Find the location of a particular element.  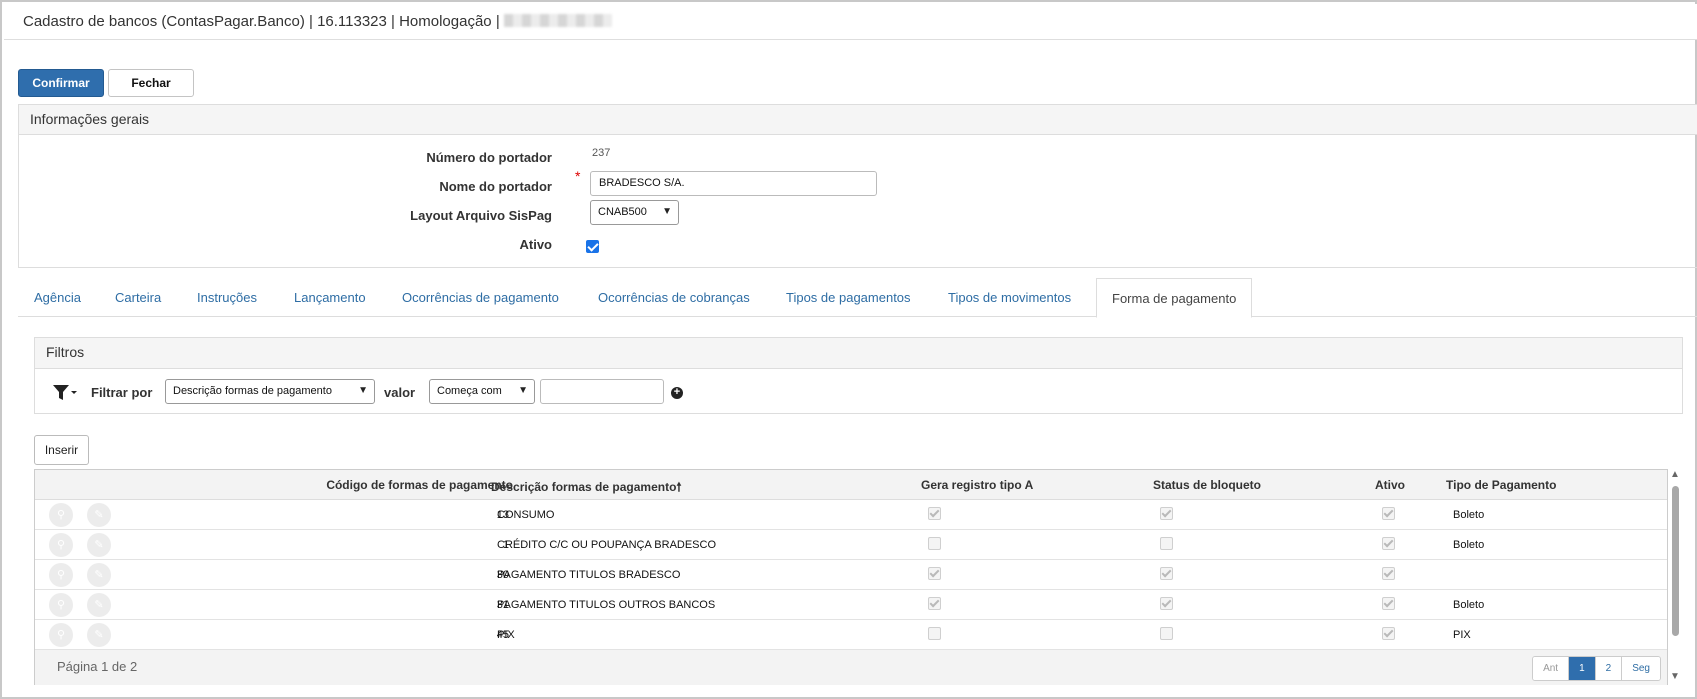

filter-field-select: Descrição formas de pagamento ▼ is located at coordinates (270, 391).